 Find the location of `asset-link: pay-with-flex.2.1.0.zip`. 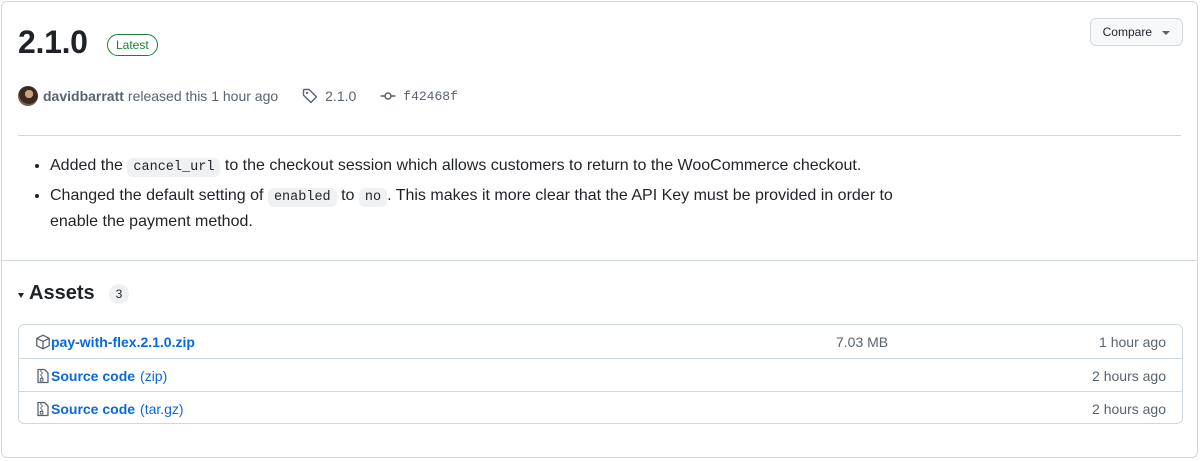

asset-link: pay-with-flex.2.1.0.zip is located at coordinates (123, 342).